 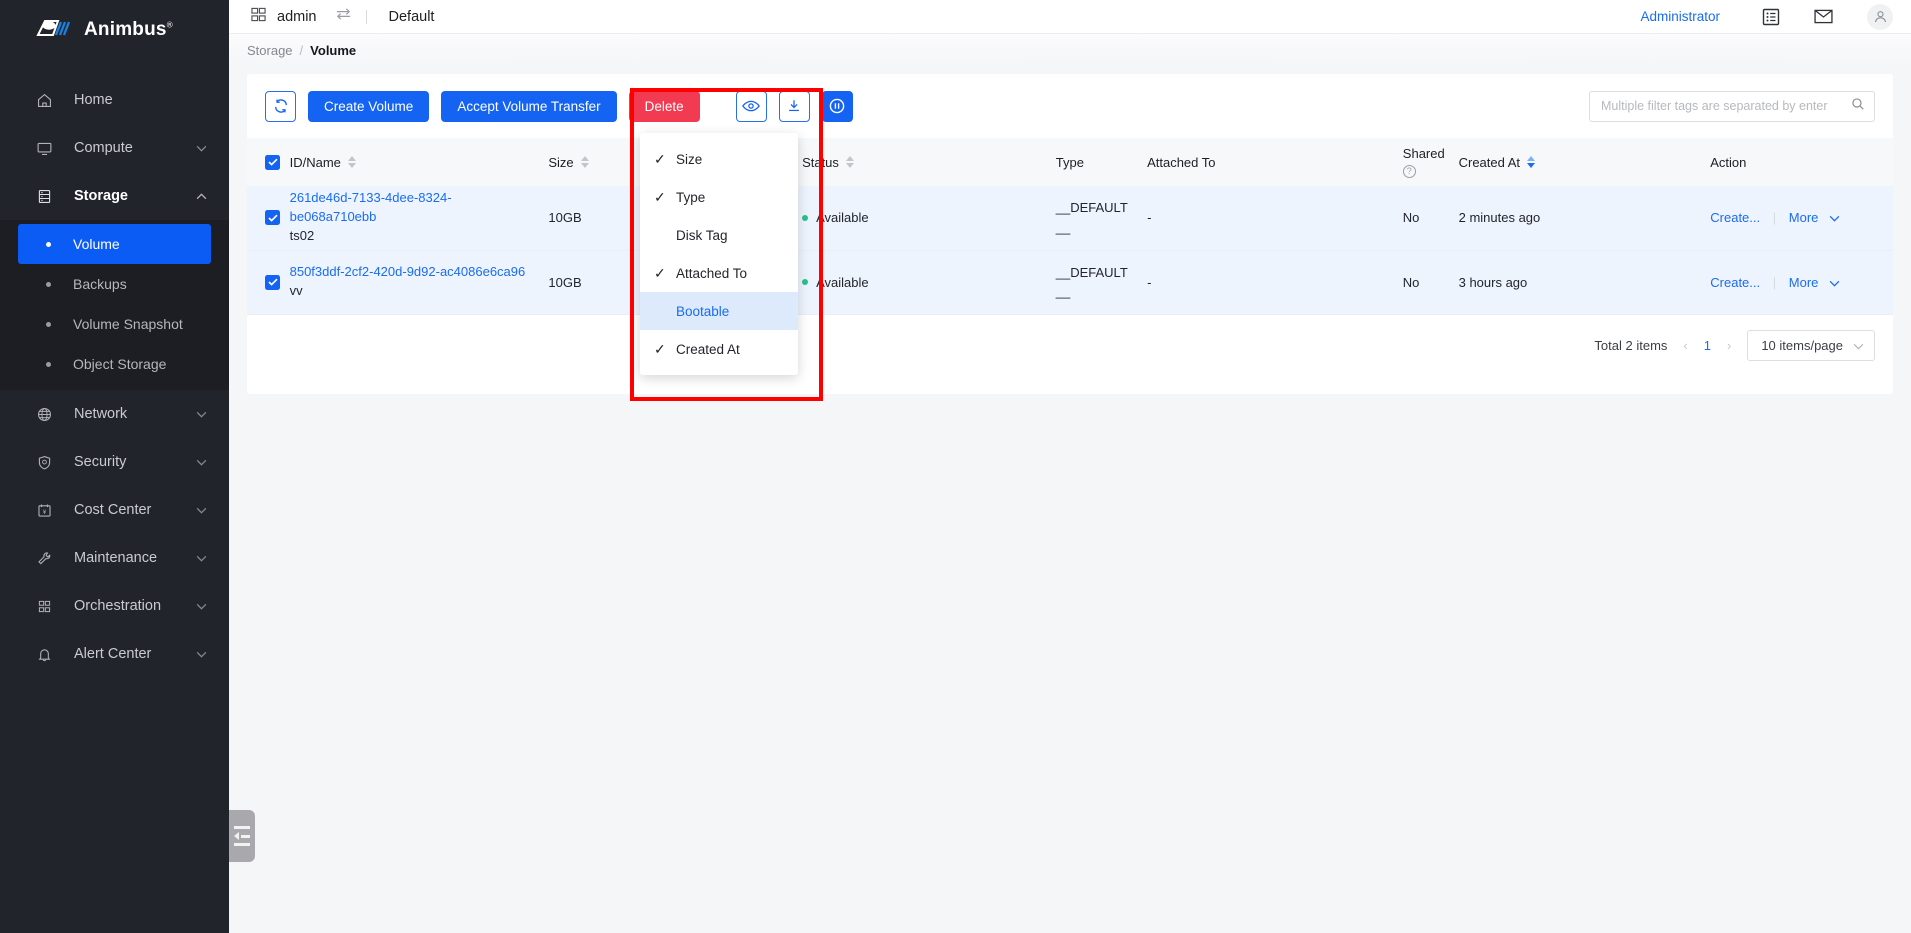 I want to click on prev-page-button: ‹, so click(x=1685, y=345).